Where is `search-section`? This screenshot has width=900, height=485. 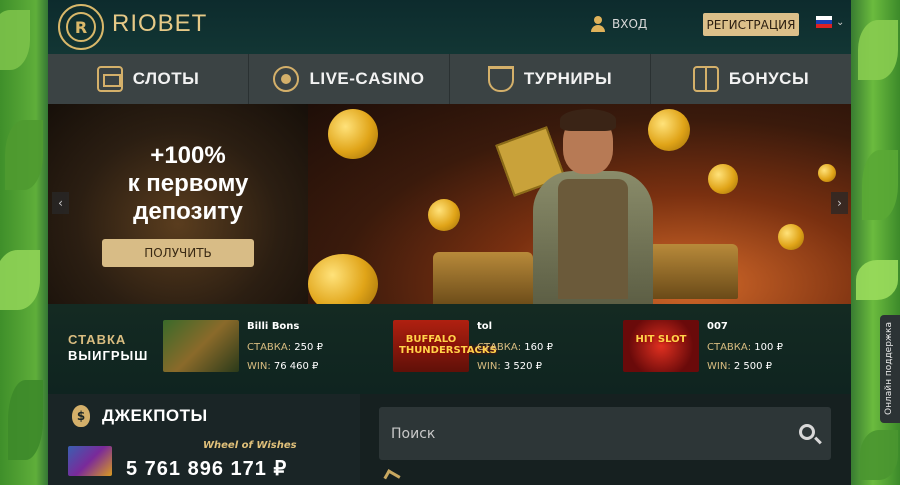
search-section is located at coordinates (605, 439).